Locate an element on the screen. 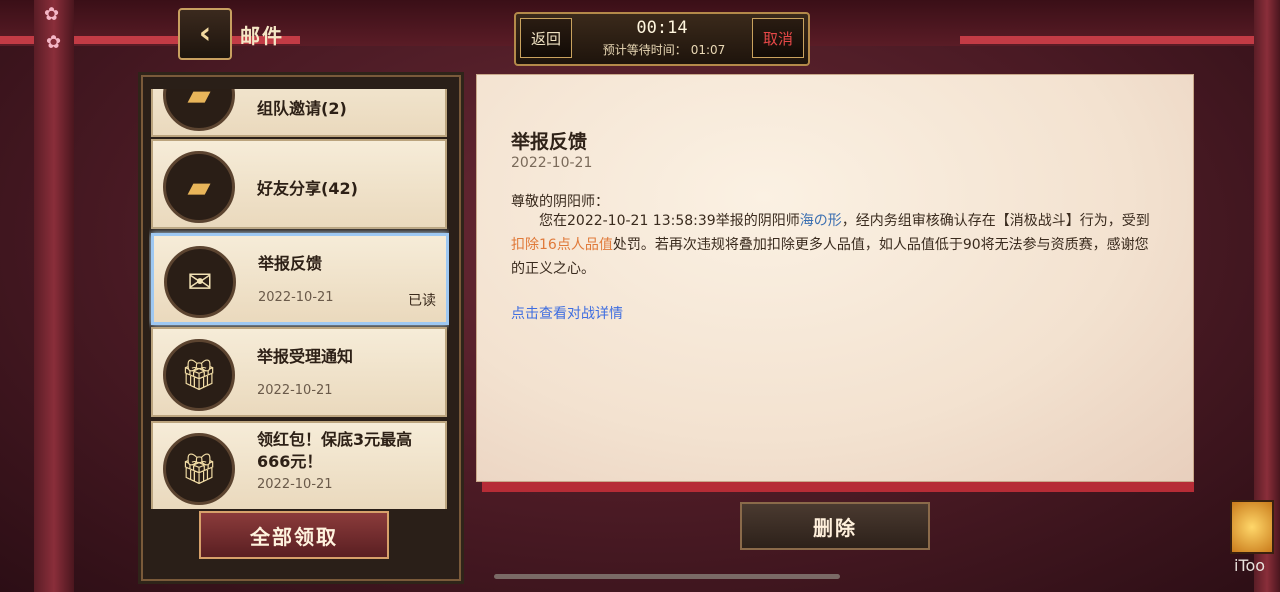 The image size is (1280, 592). mail-detail-date: 2022-10-21 is located at coordinates (552, 163).